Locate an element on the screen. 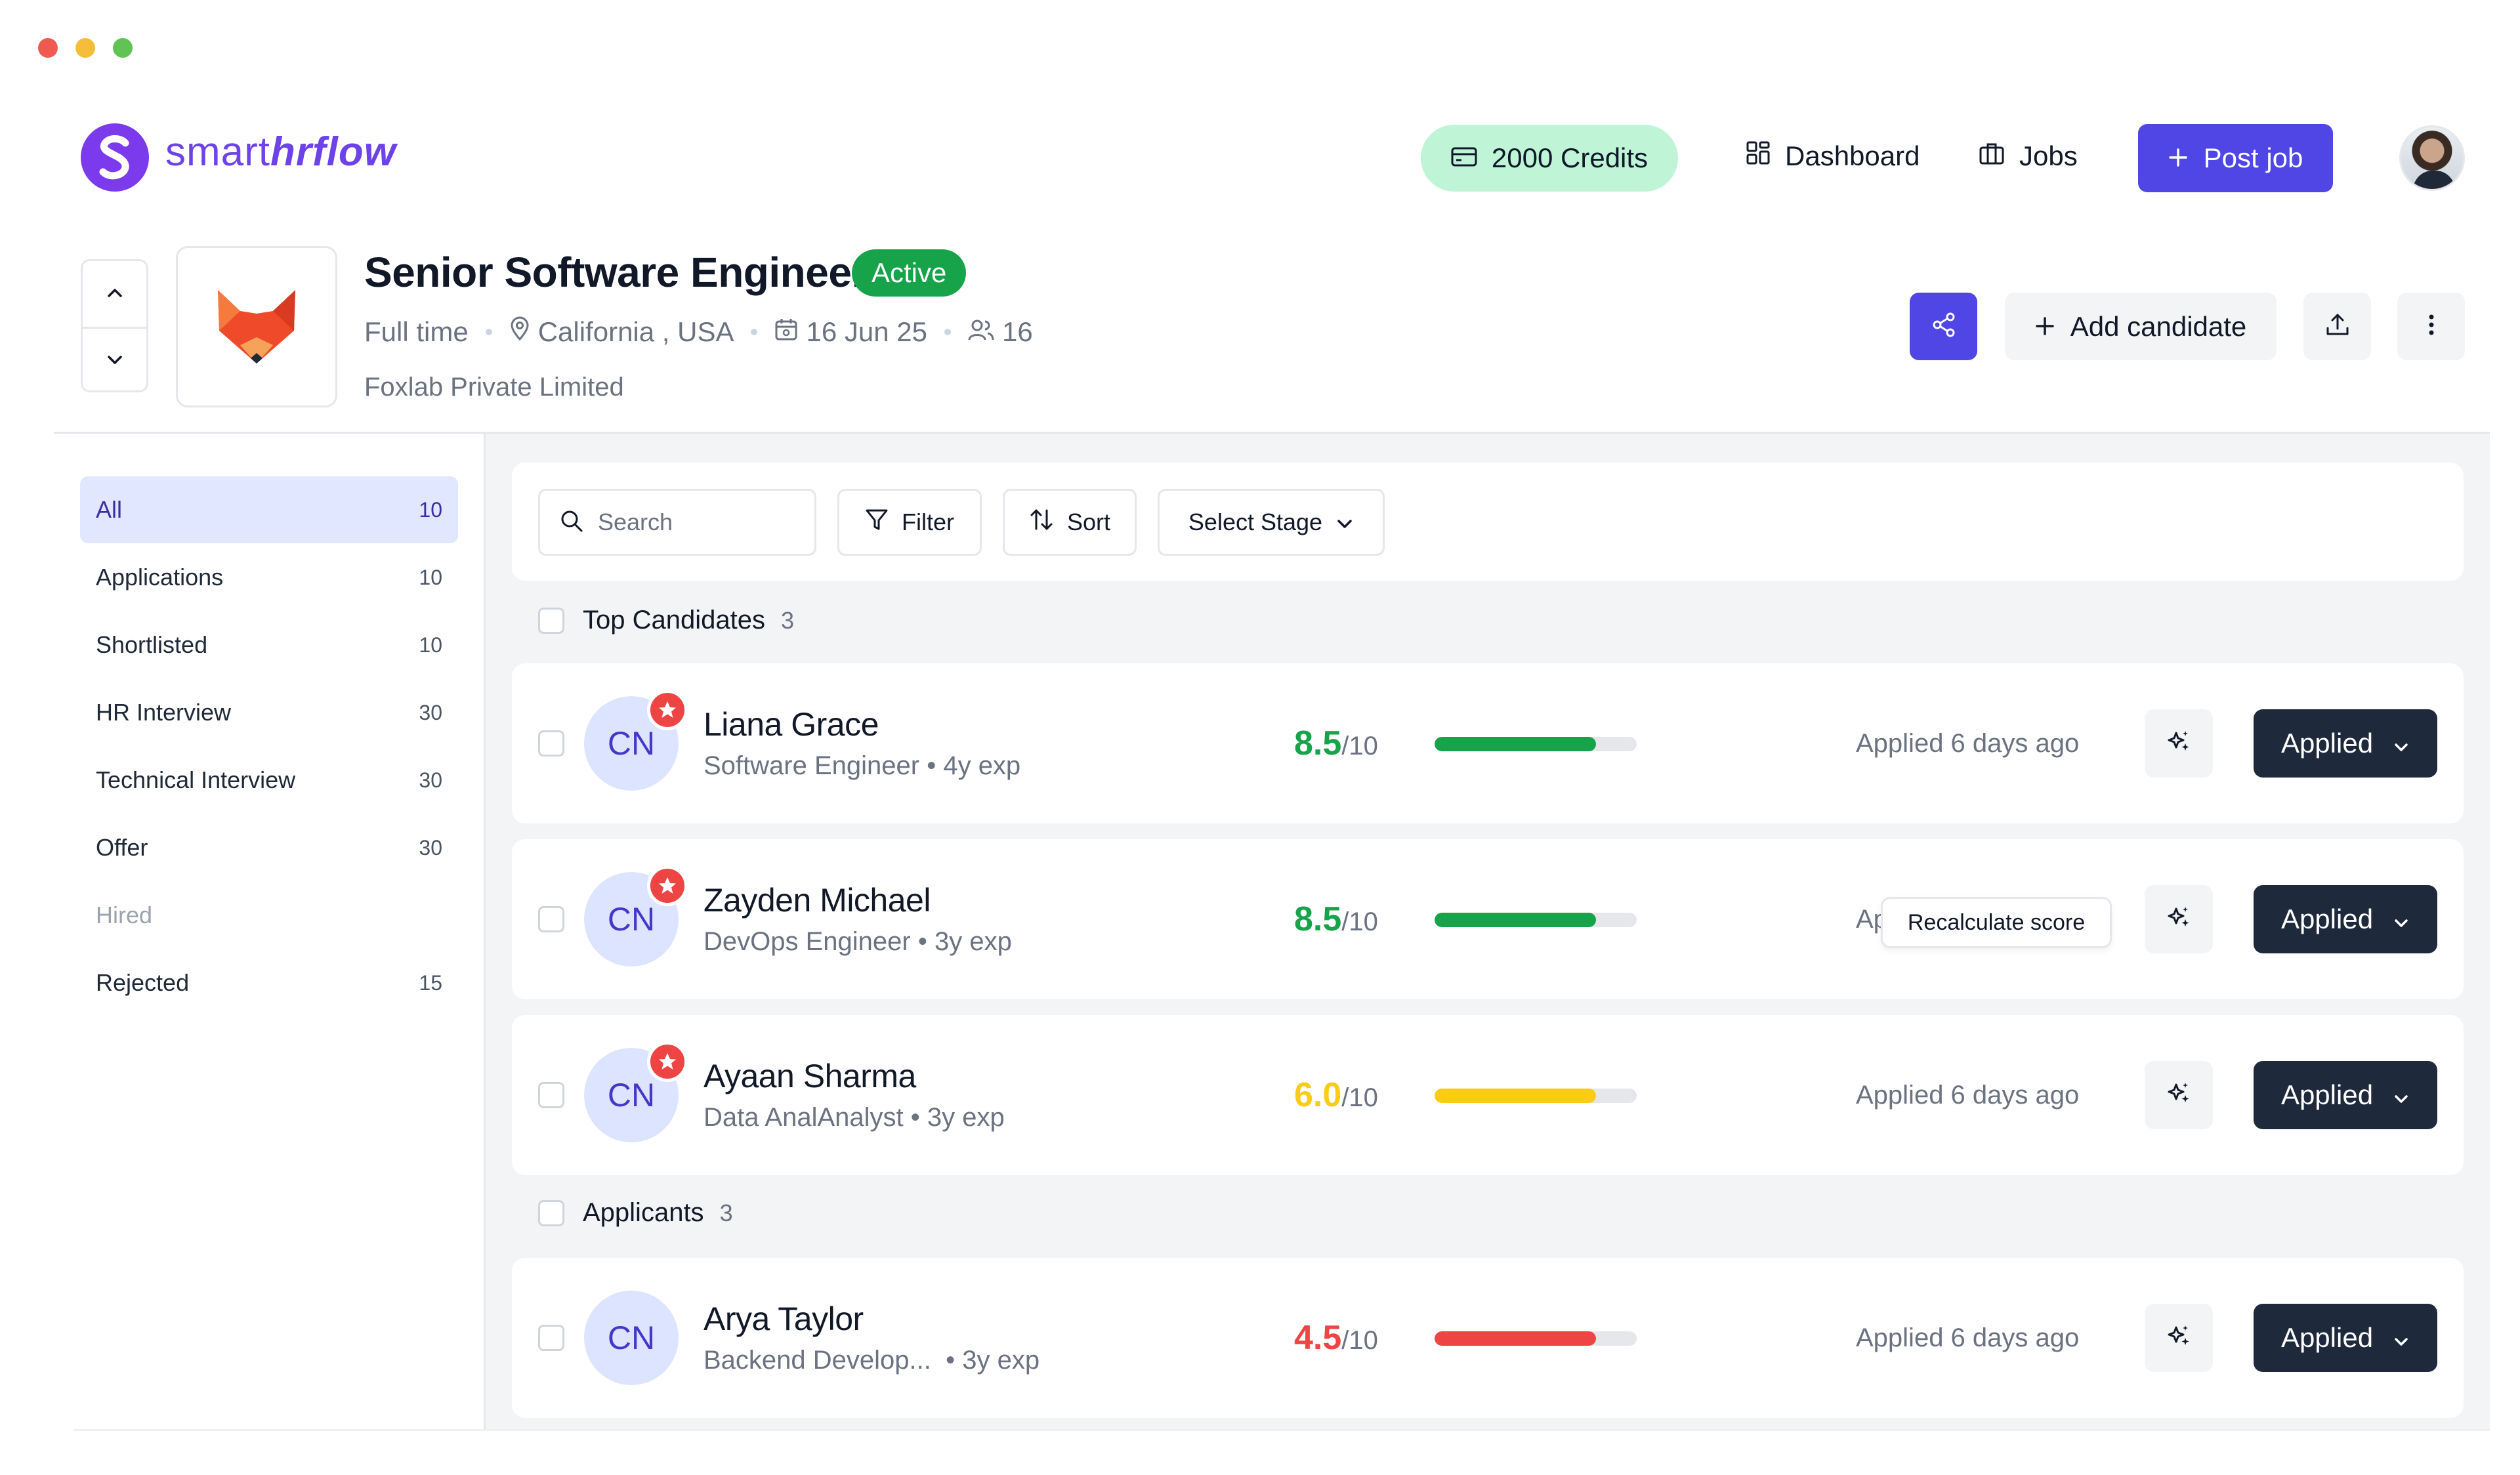 The width and height of the screenshot is (2520, 1475). job-meta: Full time California , USA 16 Jun 25 16 is located at coordinates (698, 332).